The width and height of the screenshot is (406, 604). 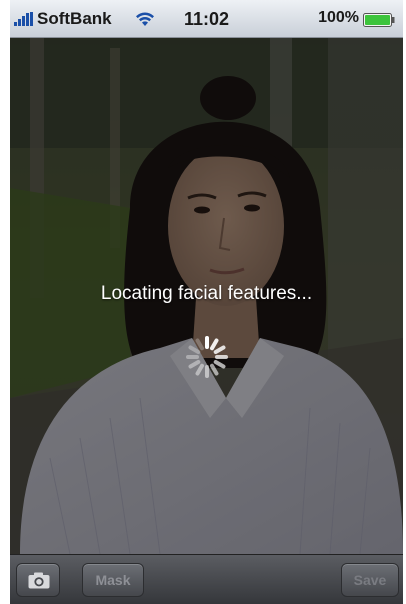 What do you see at coordinates (206, 19) in the screenshot?
I see `status-bar: SoftBank 11:02 100%` at bounding box center [206, 19].